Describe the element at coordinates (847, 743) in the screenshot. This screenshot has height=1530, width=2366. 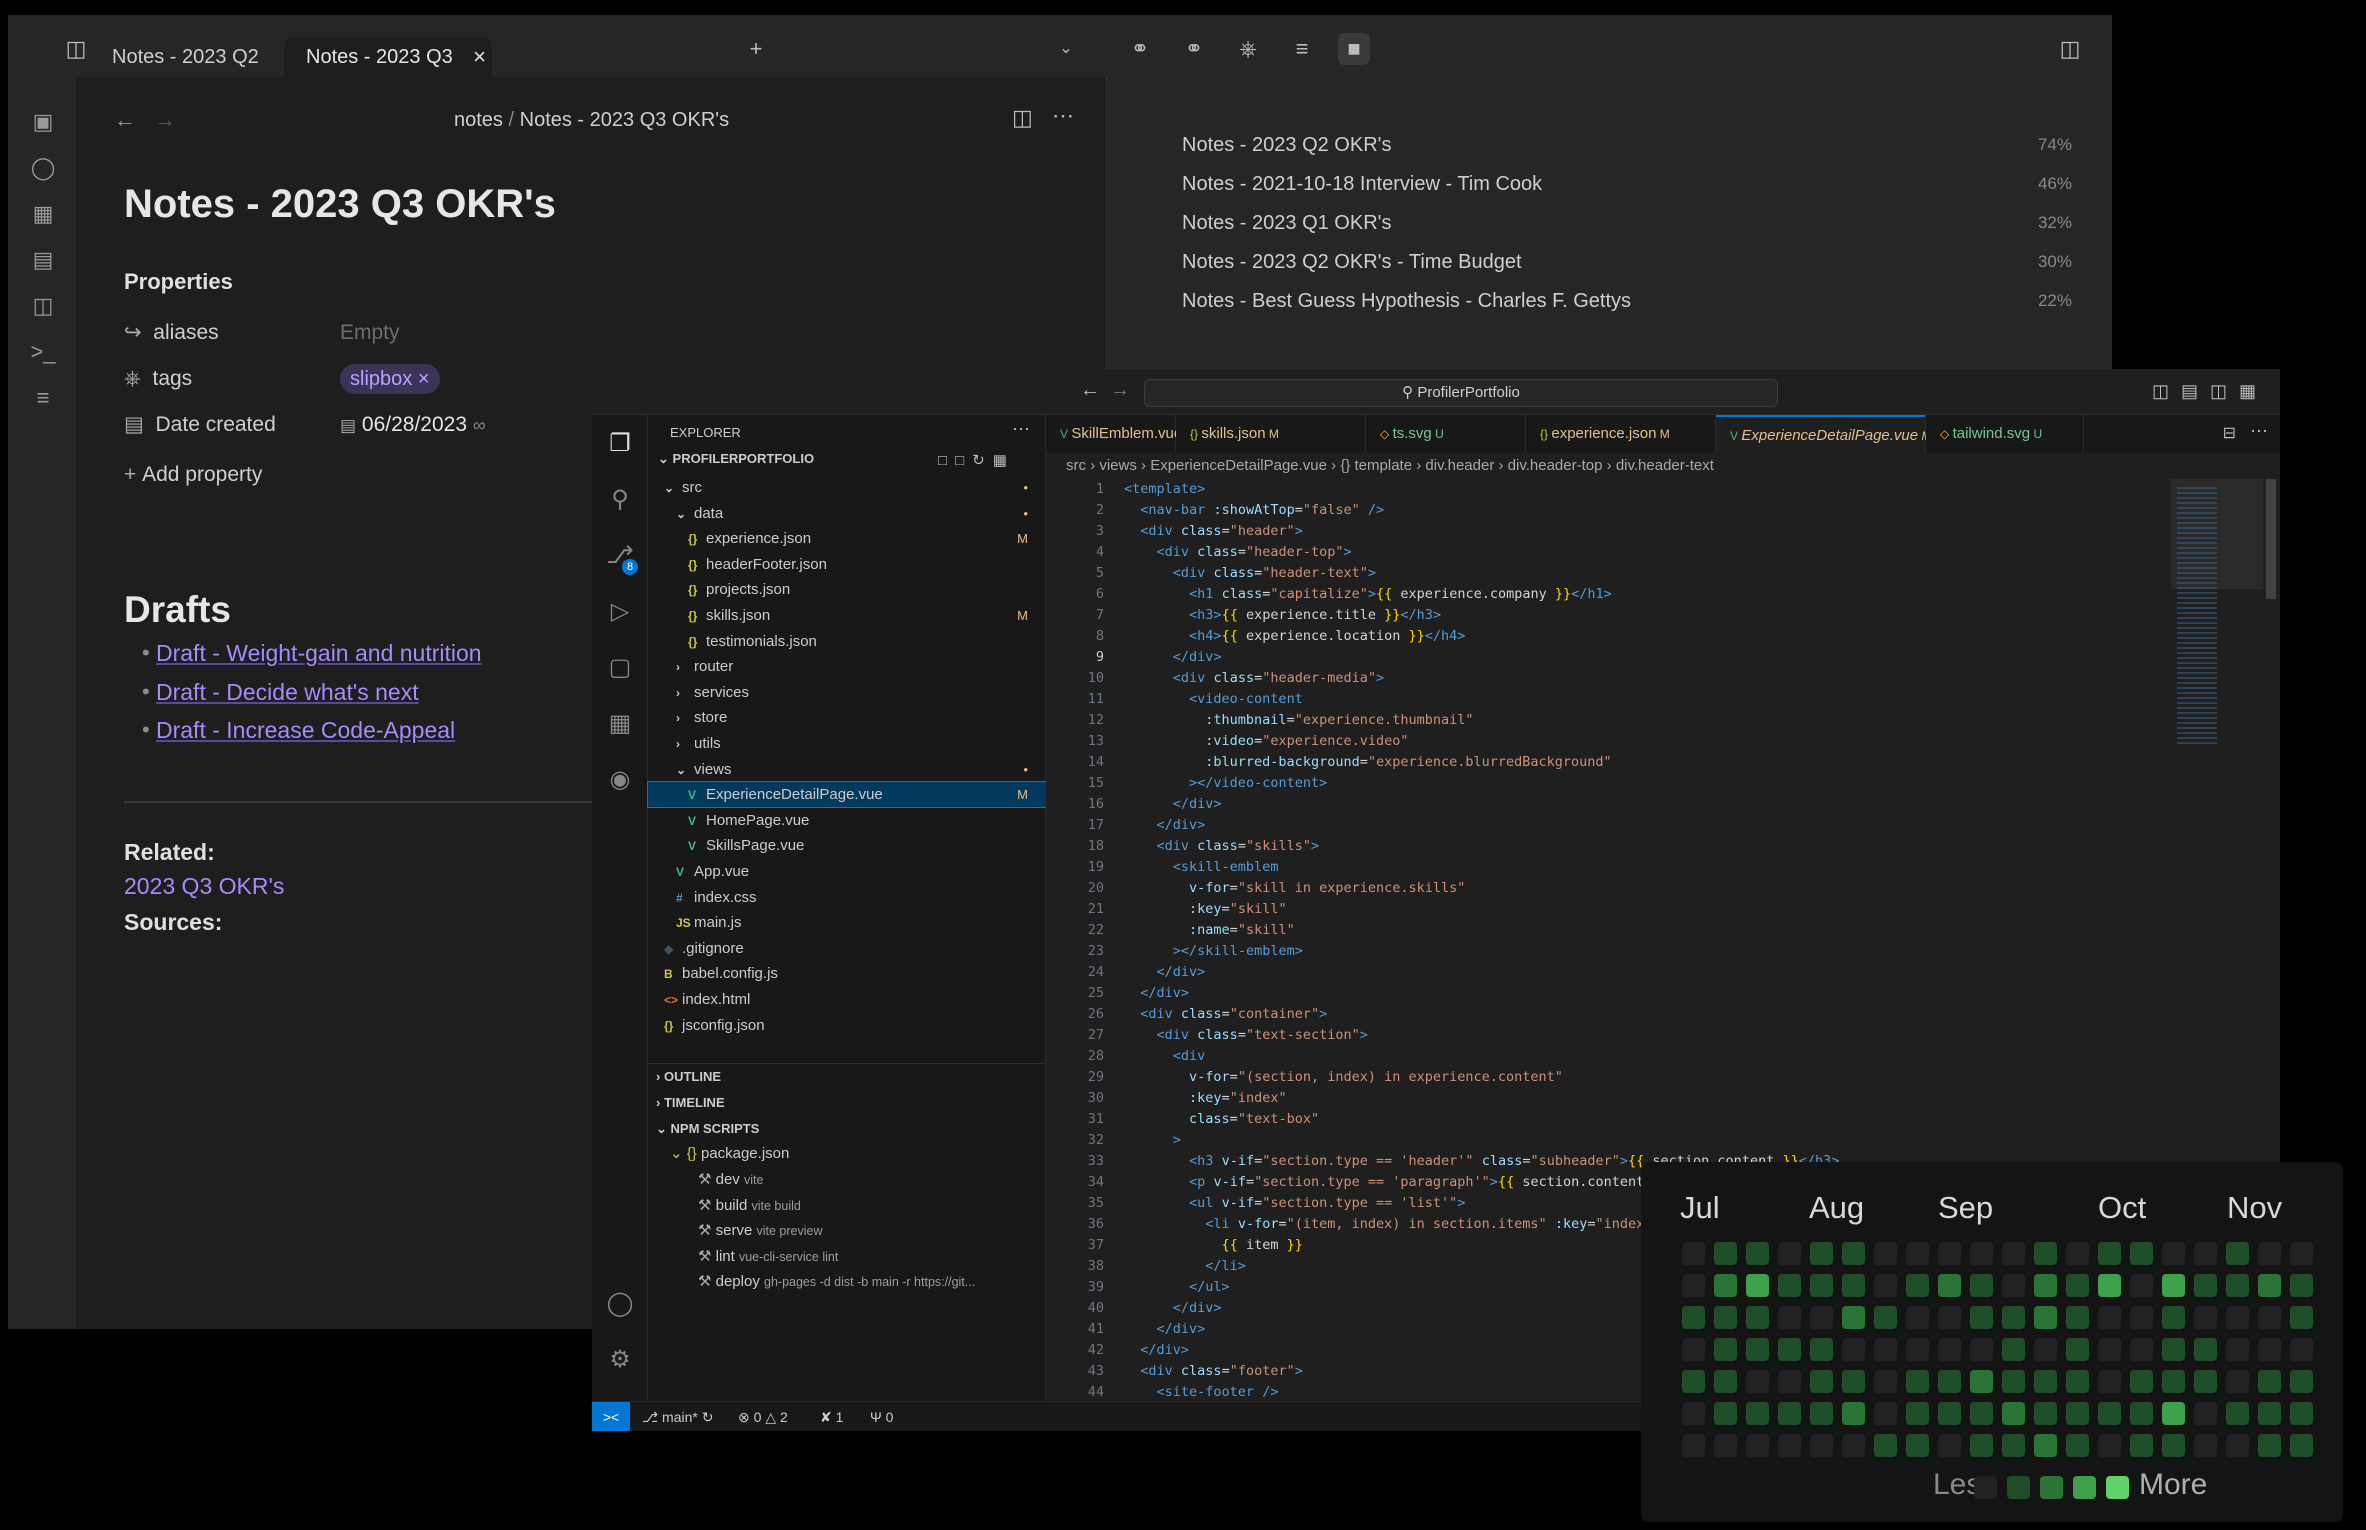
I see `tree-item-folder: › utils` at that location.